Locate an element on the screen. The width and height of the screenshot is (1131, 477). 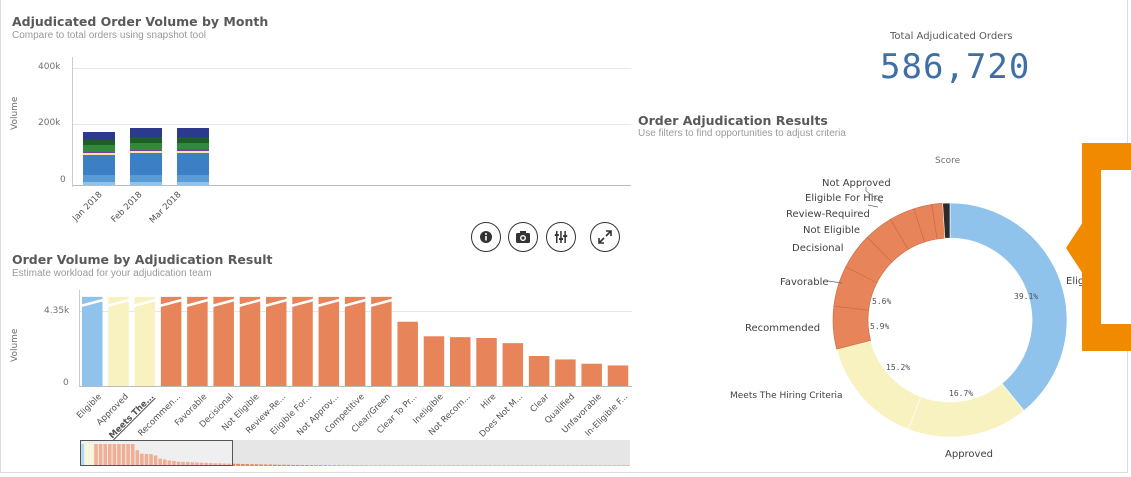
pct-eligible: 39.1% is located at coordinates (1026, 296).